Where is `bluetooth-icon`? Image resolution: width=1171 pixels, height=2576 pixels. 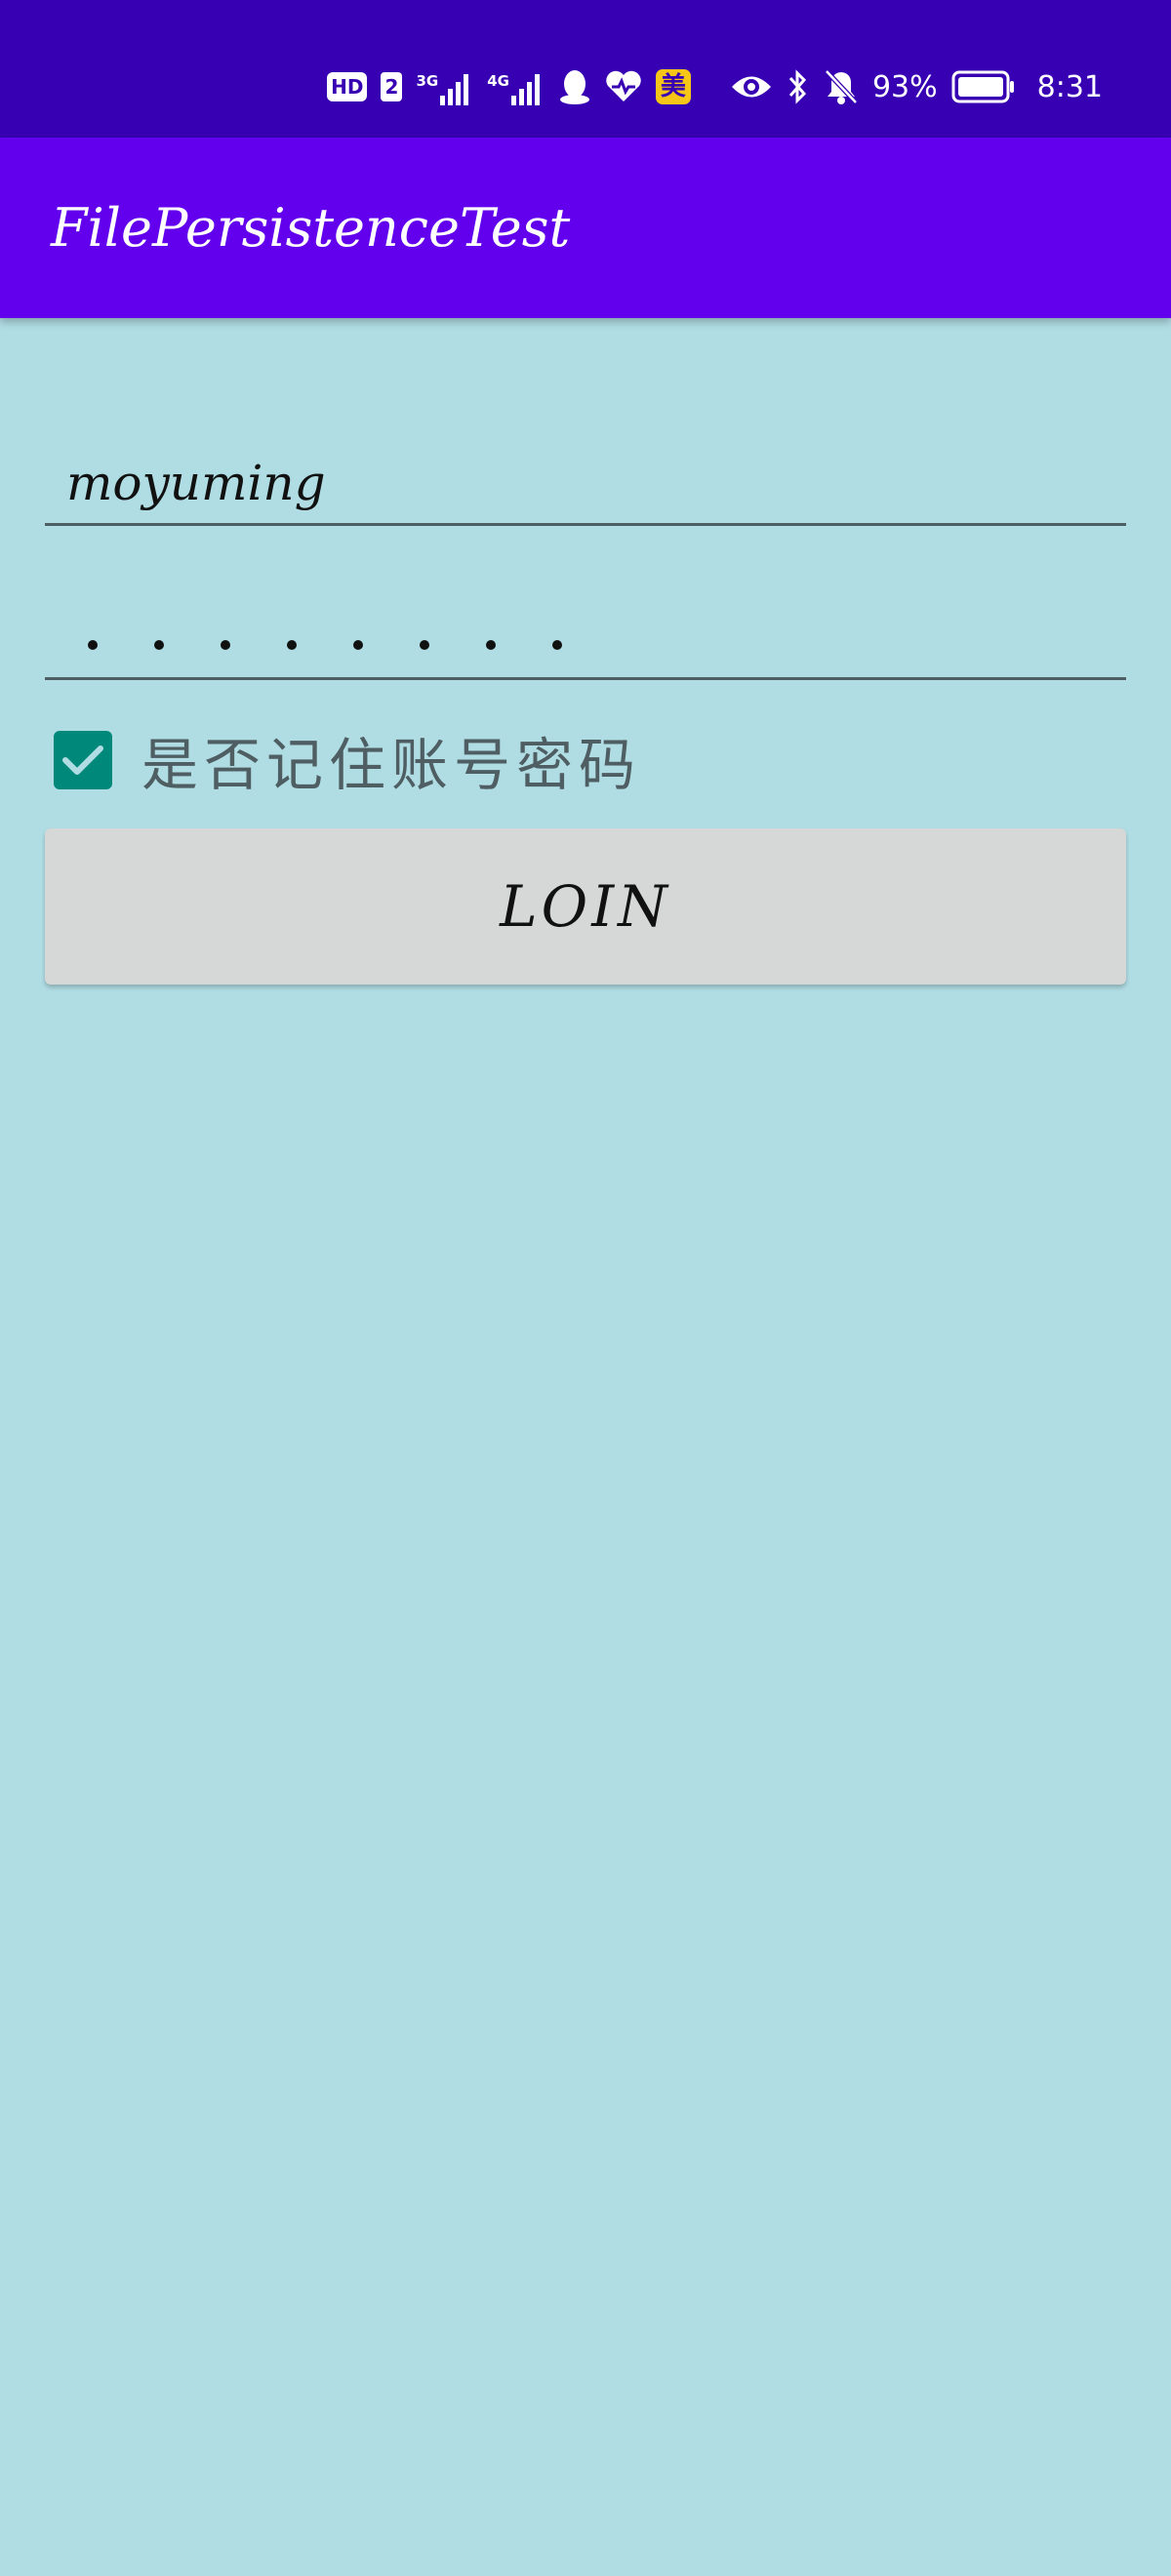 bluetooth-icon is located at coordinates (798, 86).